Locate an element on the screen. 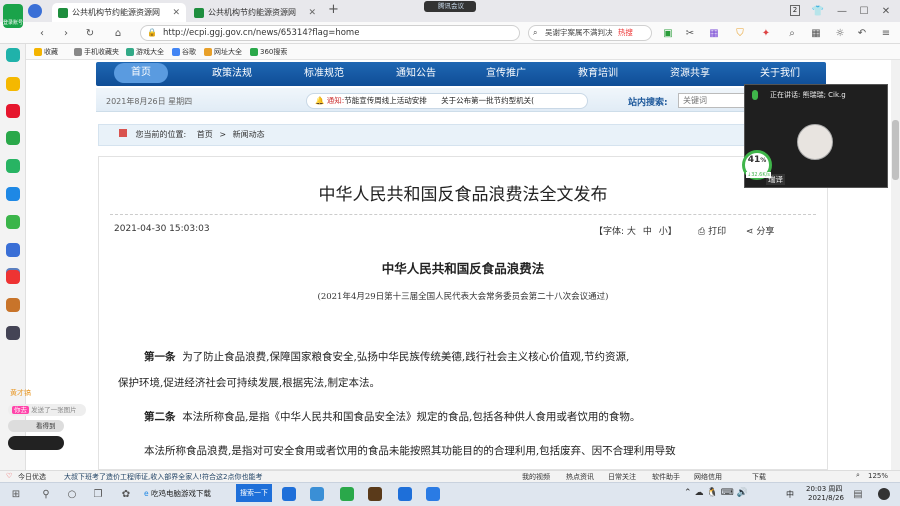 This screenshot has width=900, height=506. wallet-icon is located at coordinates (13, 138).